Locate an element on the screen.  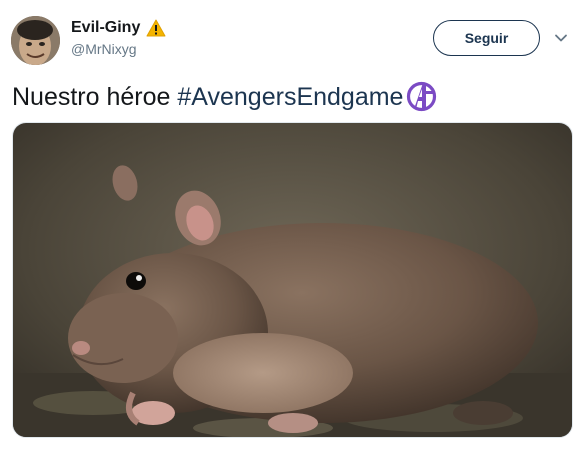
author-display-name: Evil-Giny is located at coordinates (105, 28).